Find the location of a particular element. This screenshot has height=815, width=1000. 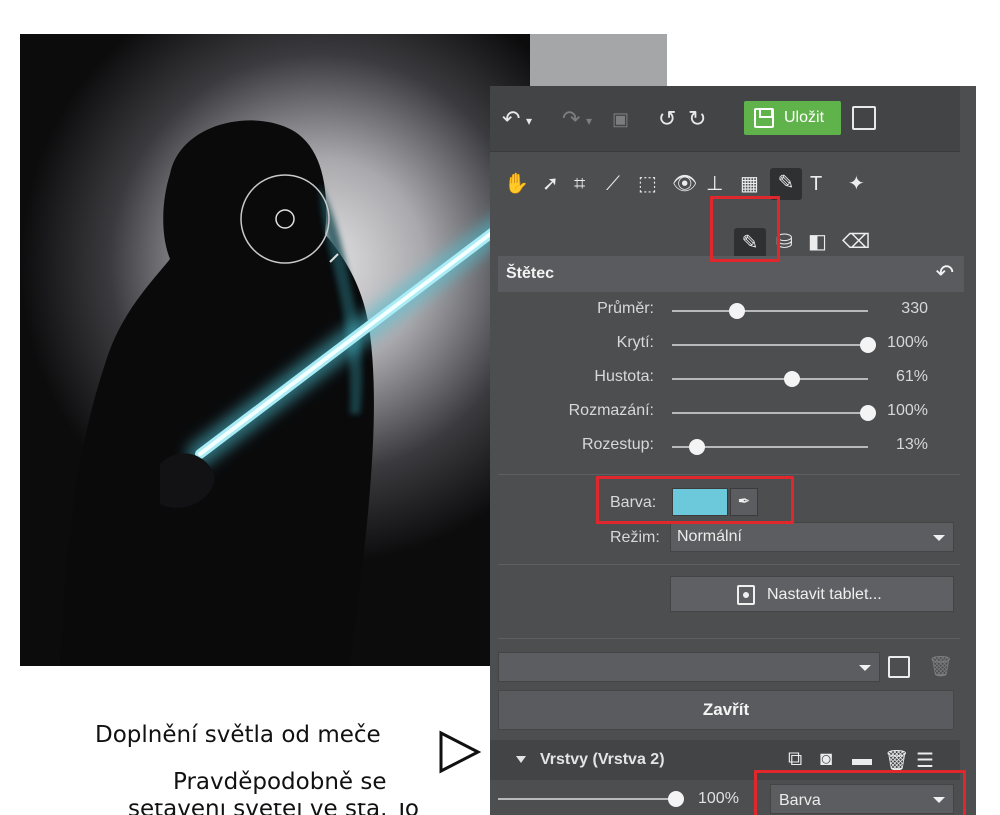

rotate-left-icon: ↺ is located at coordinates (667, 119).